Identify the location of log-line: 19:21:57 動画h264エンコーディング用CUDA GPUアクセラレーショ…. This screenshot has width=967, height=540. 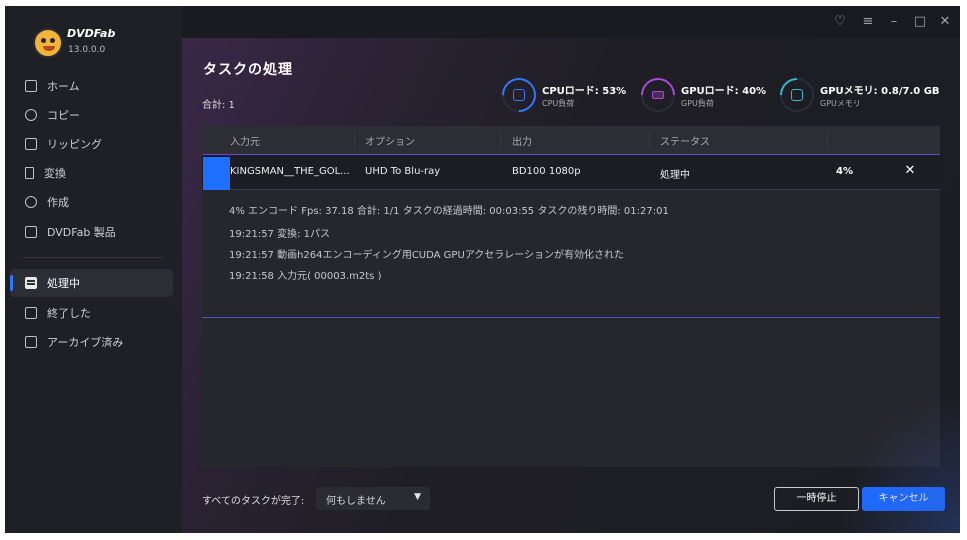
(427, 255).